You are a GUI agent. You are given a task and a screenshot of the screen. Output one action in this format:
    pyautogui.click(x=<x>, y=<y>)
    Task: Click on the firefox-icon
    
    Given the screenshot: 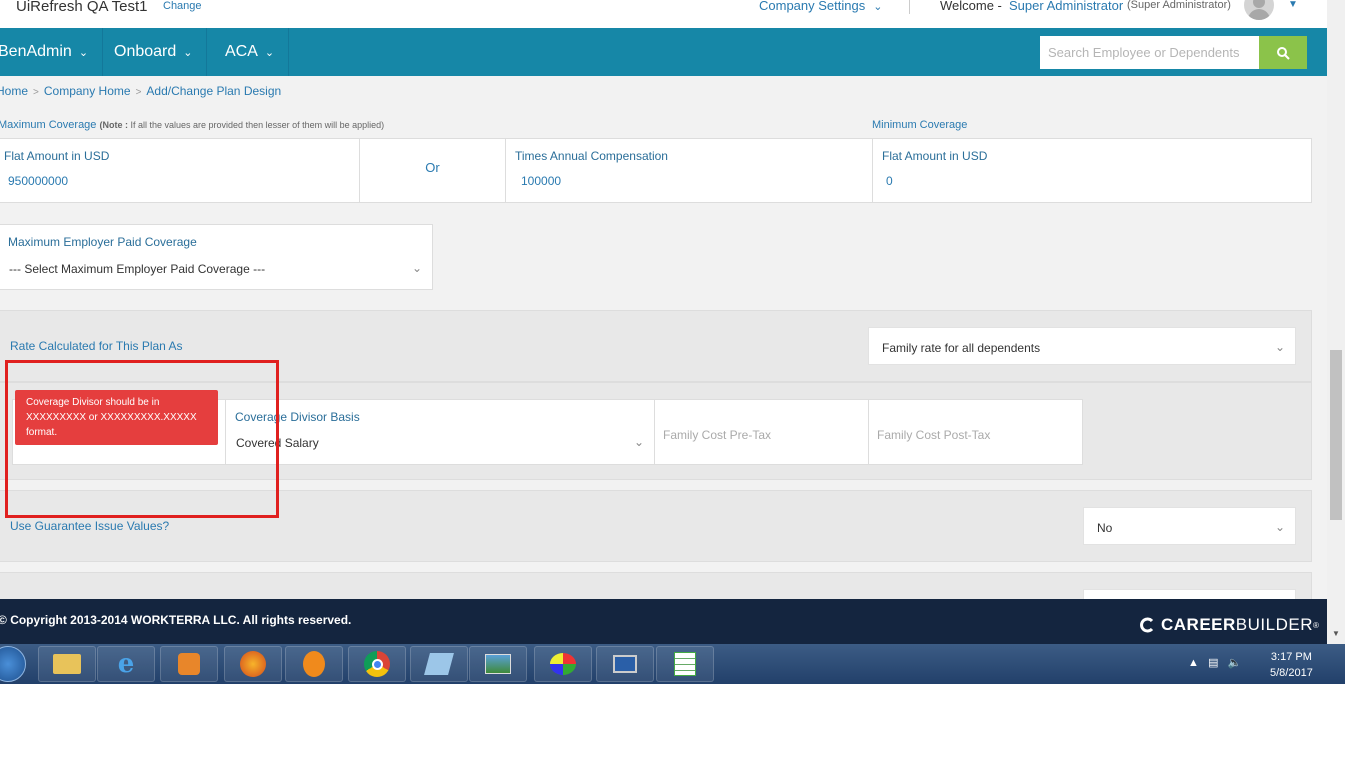 What is the action you would take?
    pyautogui.click(x=253, y=664)
    